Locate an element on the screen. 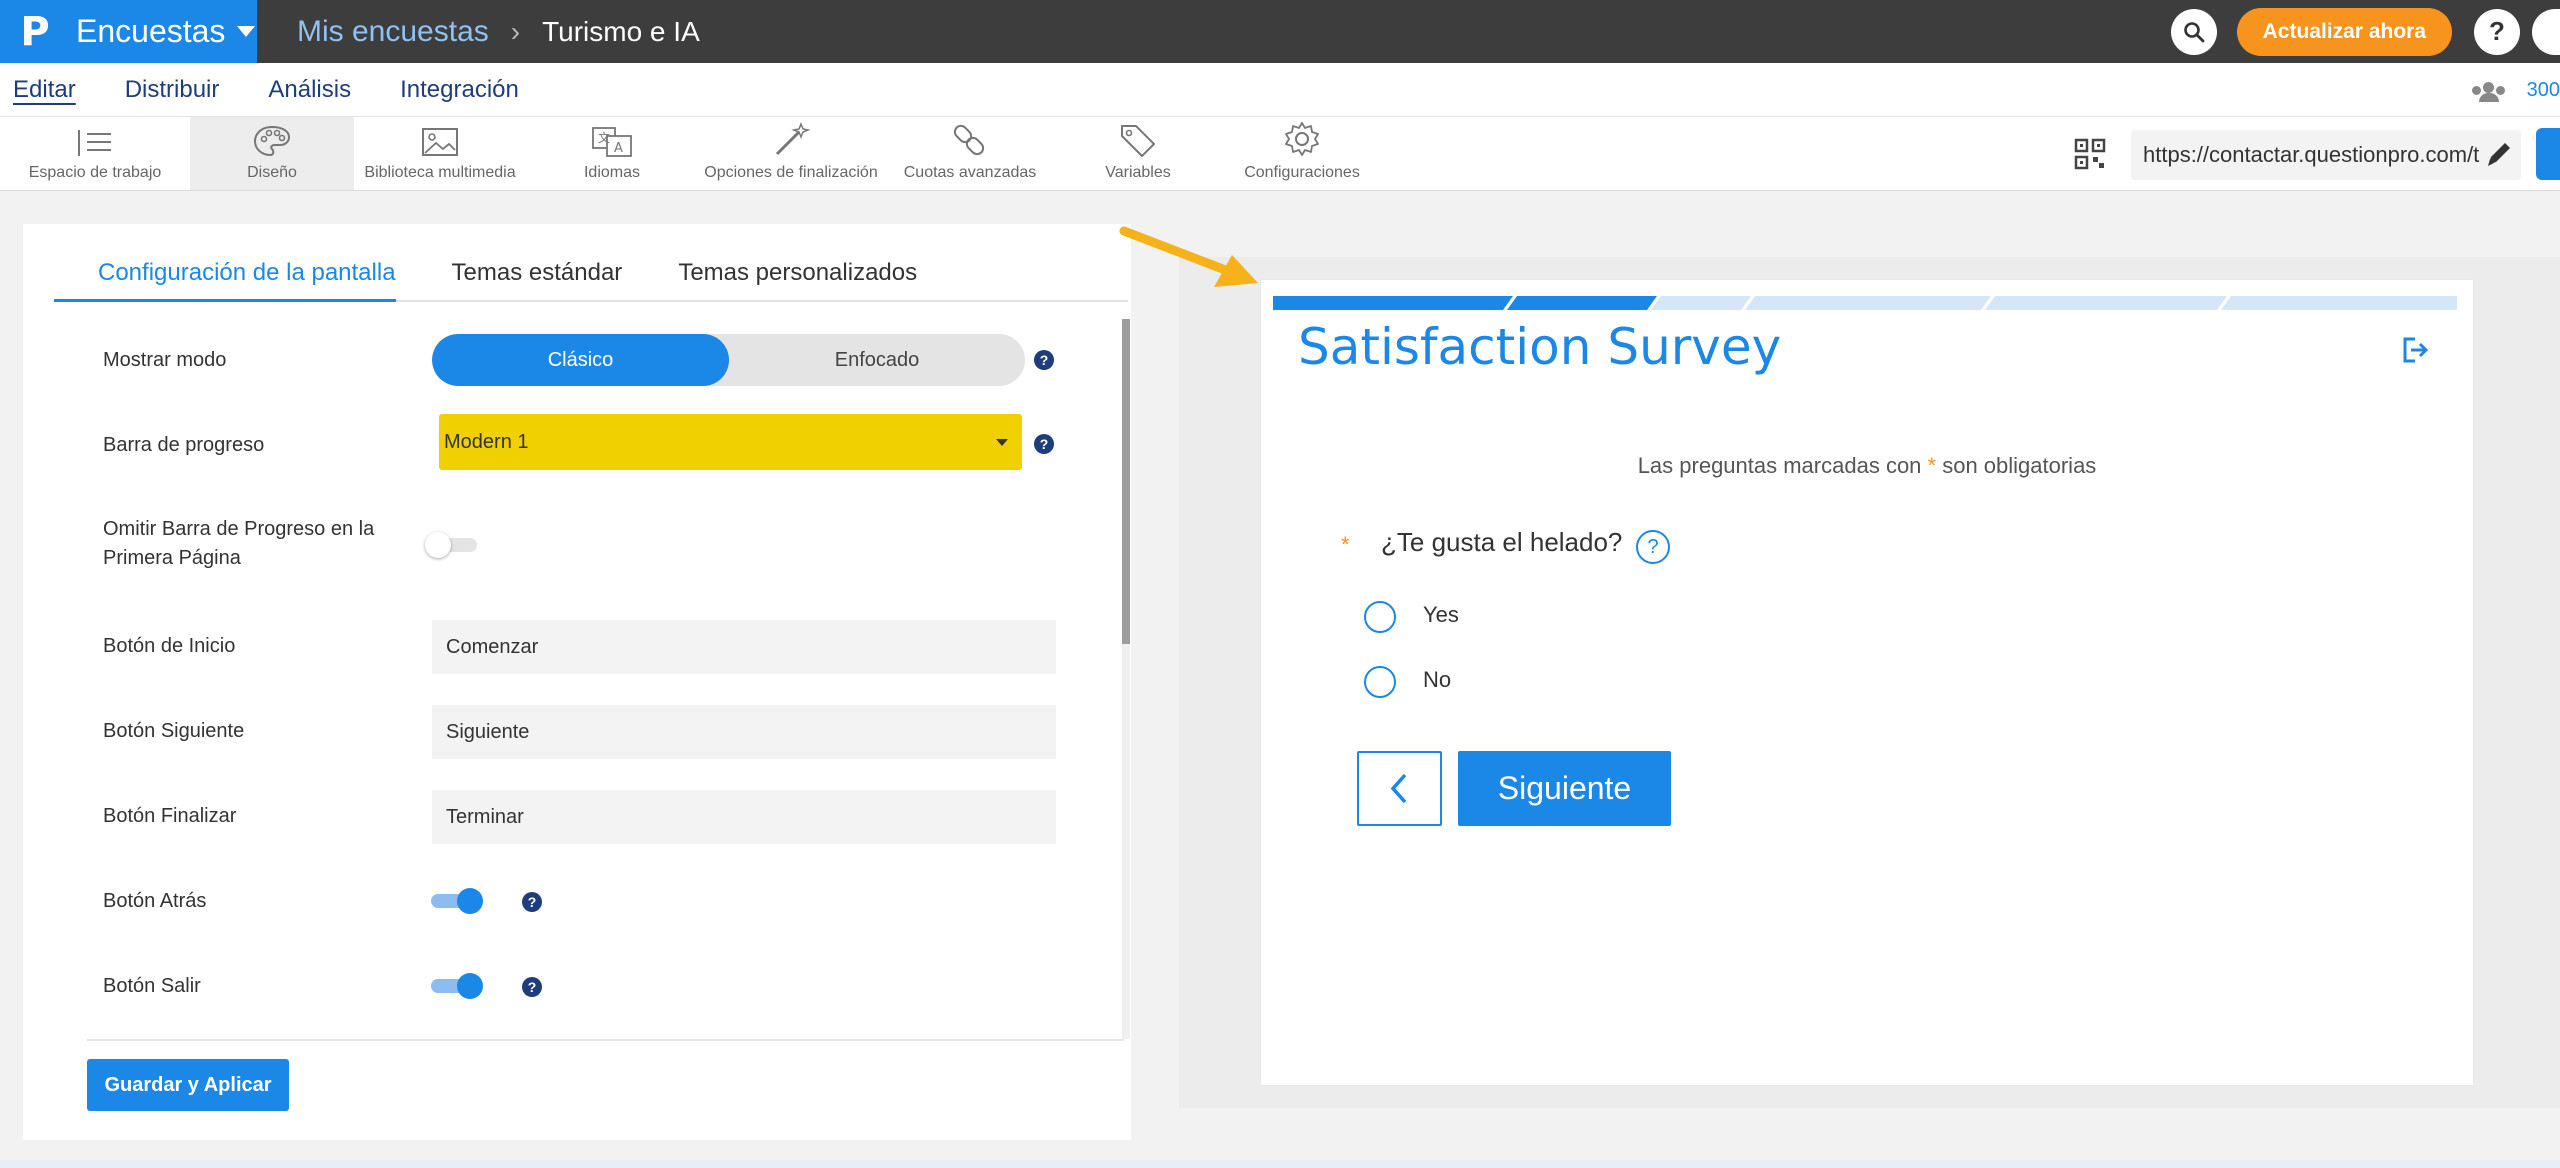 This screenshot has height=1168, width=2560. mode-focused-option: Enfocado is located at coordinates (877, 360).